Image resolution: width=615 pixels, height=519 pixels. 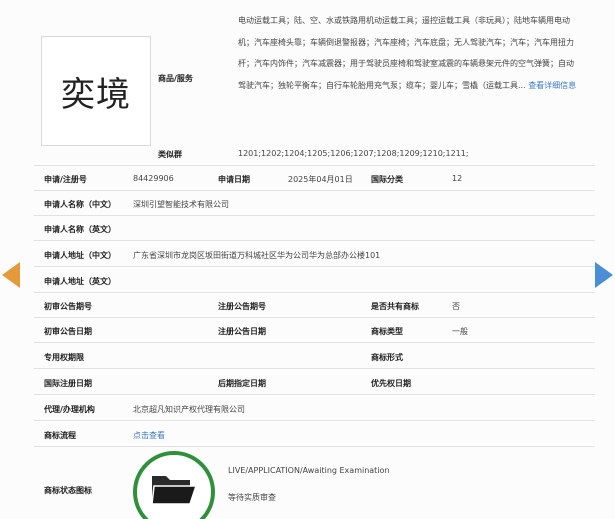 What do you see at coordinates (153, 178) in the screenshot?
I see `reg-no-value: 84429906` at bounding box center [153, 178].